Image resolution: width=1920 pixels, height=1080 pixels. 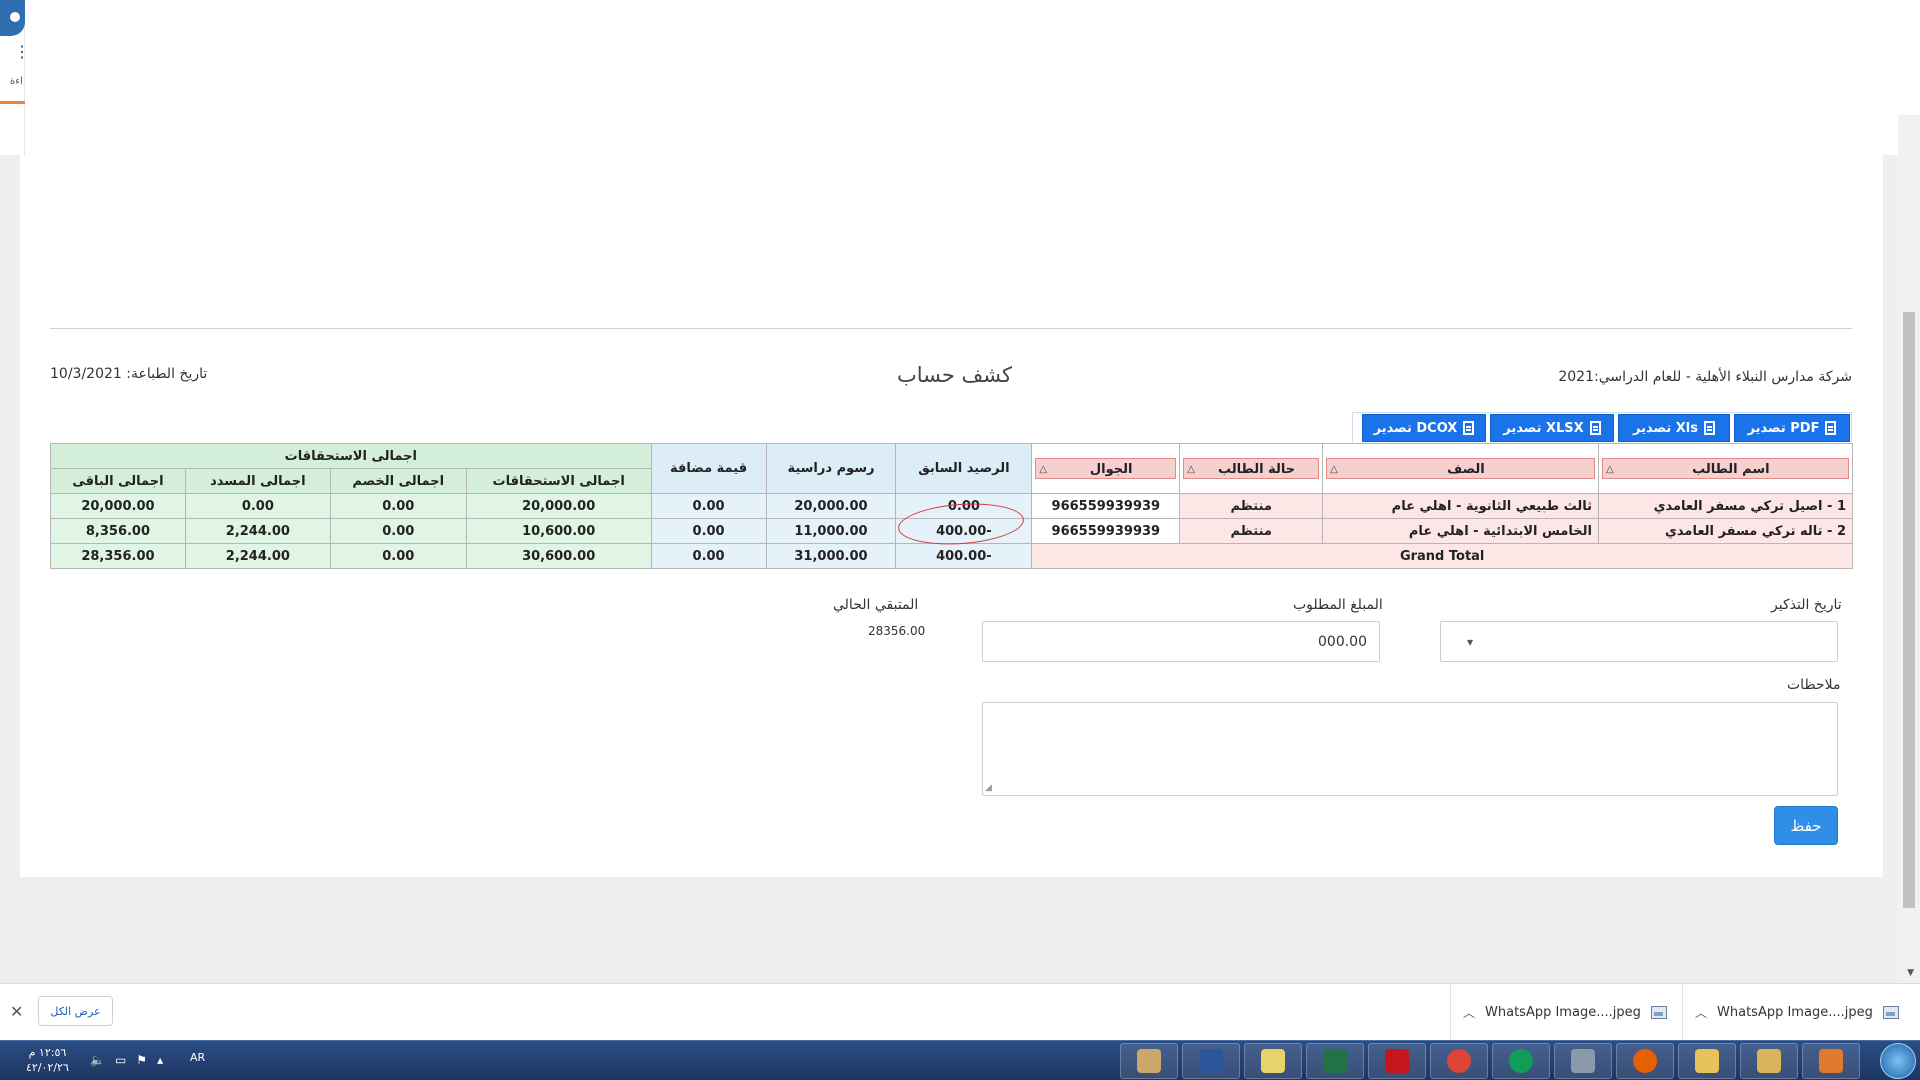 I want to click on col-added-value: قيمة مضافة, so click(x=708, y=468).